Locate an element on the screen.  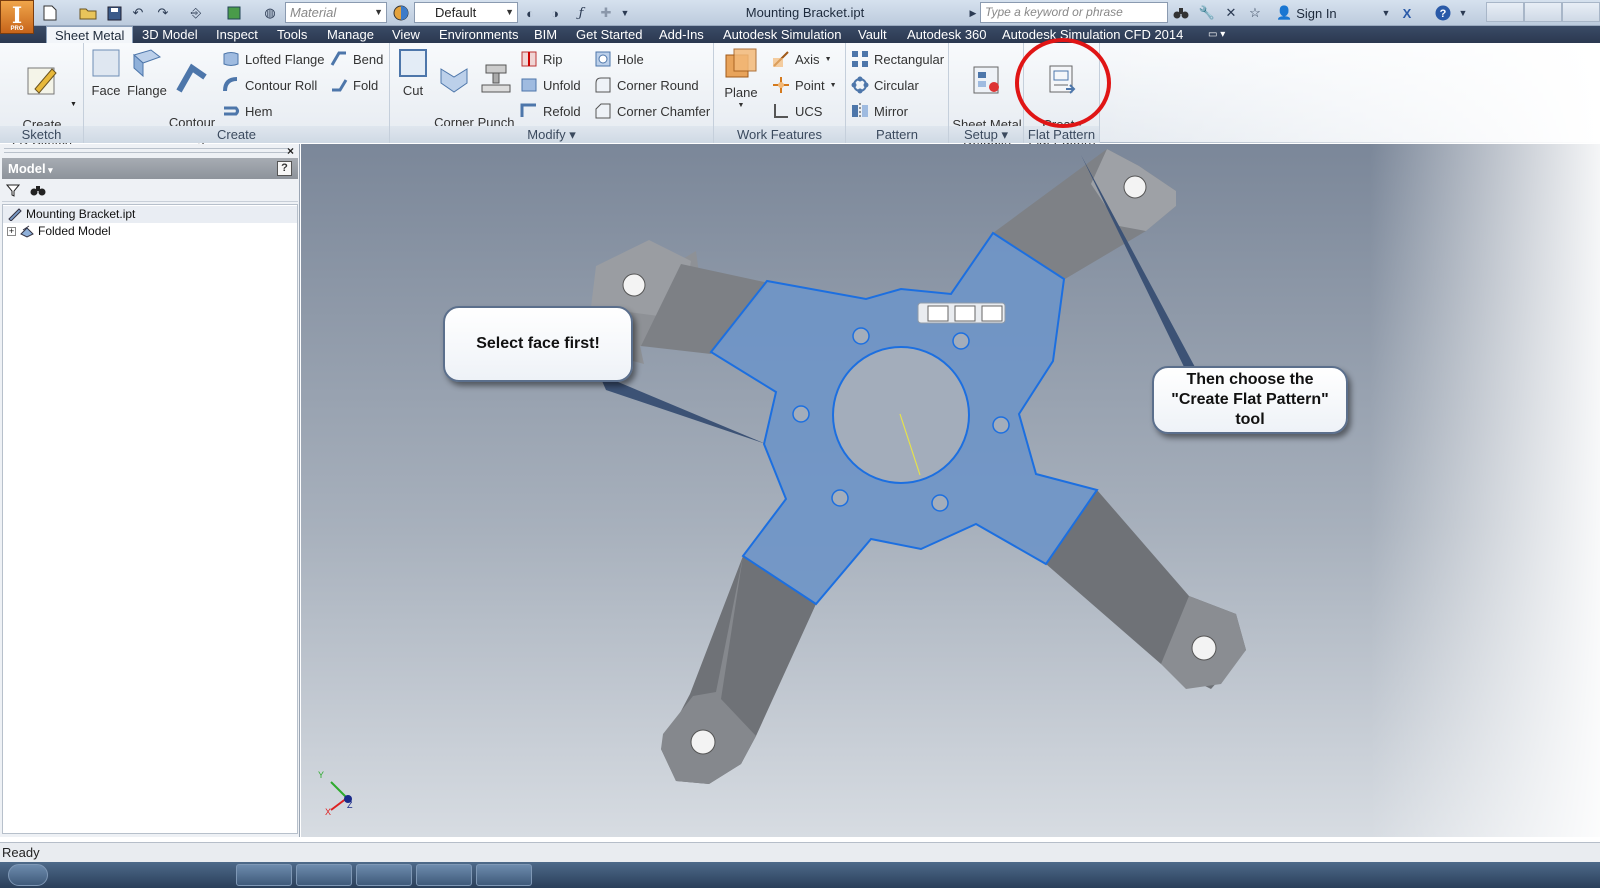
tab-get-started: Get Started is located at coordinates (609, 34).